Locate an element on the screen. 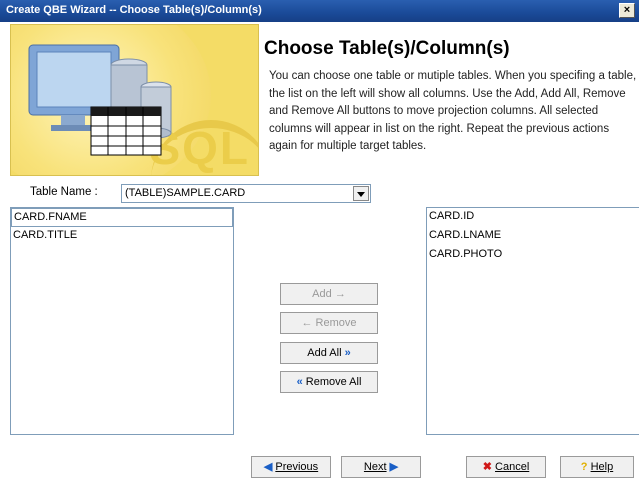 The height and width of the screenshot is (479, 639). left-arrow-icon: ◀ is located at coordinates (268, 467).